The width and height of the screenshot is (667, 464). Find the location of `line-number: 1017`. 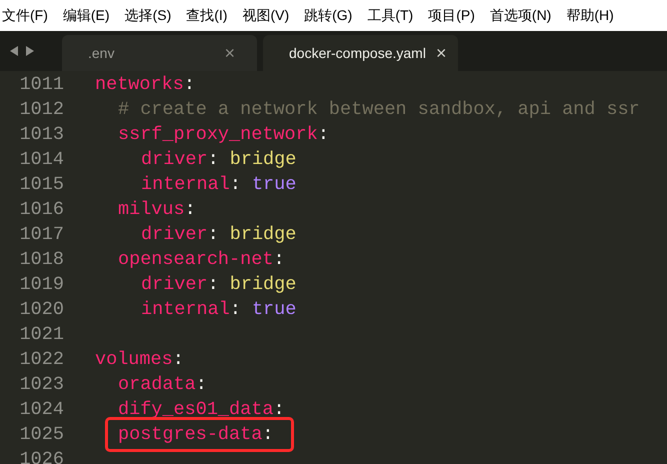

line-number: 1017 is located at coordinates (41, 234).